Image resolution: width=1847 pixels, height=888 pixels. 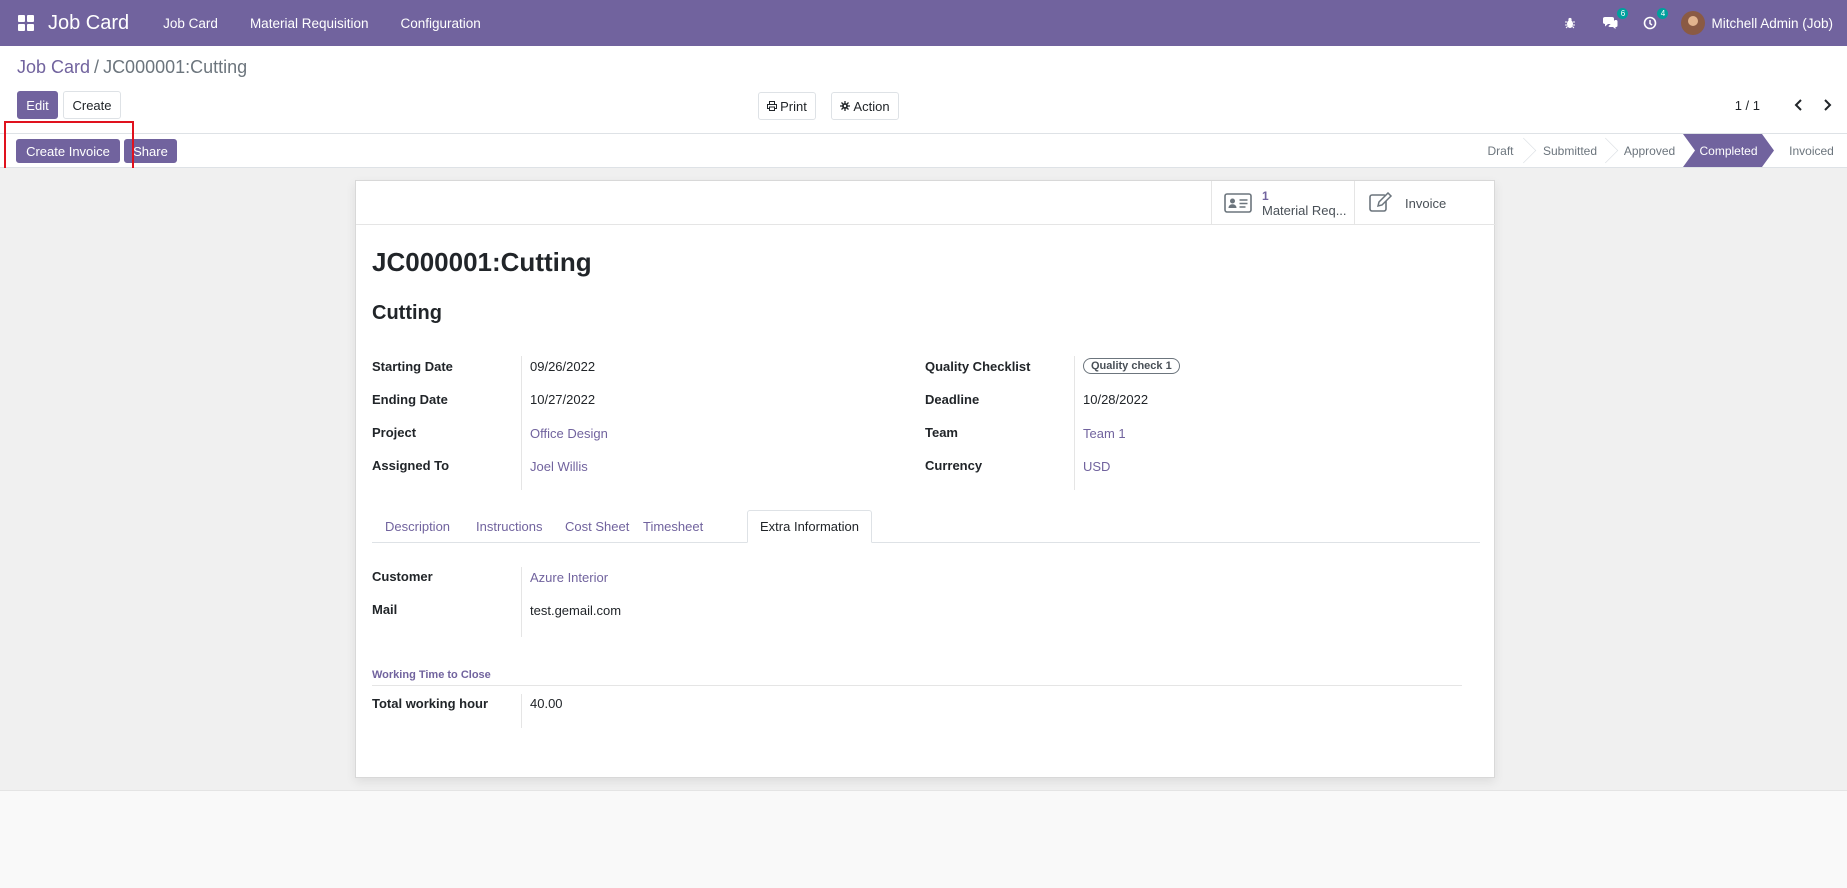 What do you see at coordinates (521, 602) in the screenshot?
I see `extra-group-divider` at bounding box center [521, 602].